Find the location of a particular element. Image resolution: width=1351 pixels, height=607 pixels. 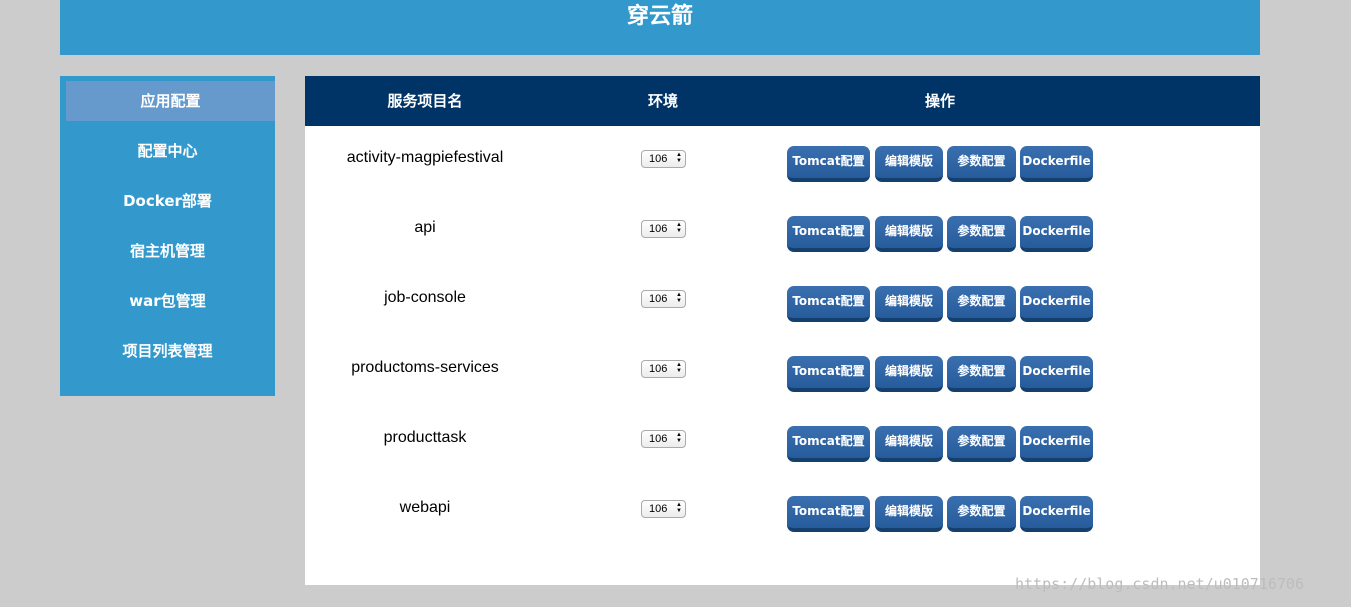

service-name-cell: activity-magpiefestival is located at coordinates (425, 157).